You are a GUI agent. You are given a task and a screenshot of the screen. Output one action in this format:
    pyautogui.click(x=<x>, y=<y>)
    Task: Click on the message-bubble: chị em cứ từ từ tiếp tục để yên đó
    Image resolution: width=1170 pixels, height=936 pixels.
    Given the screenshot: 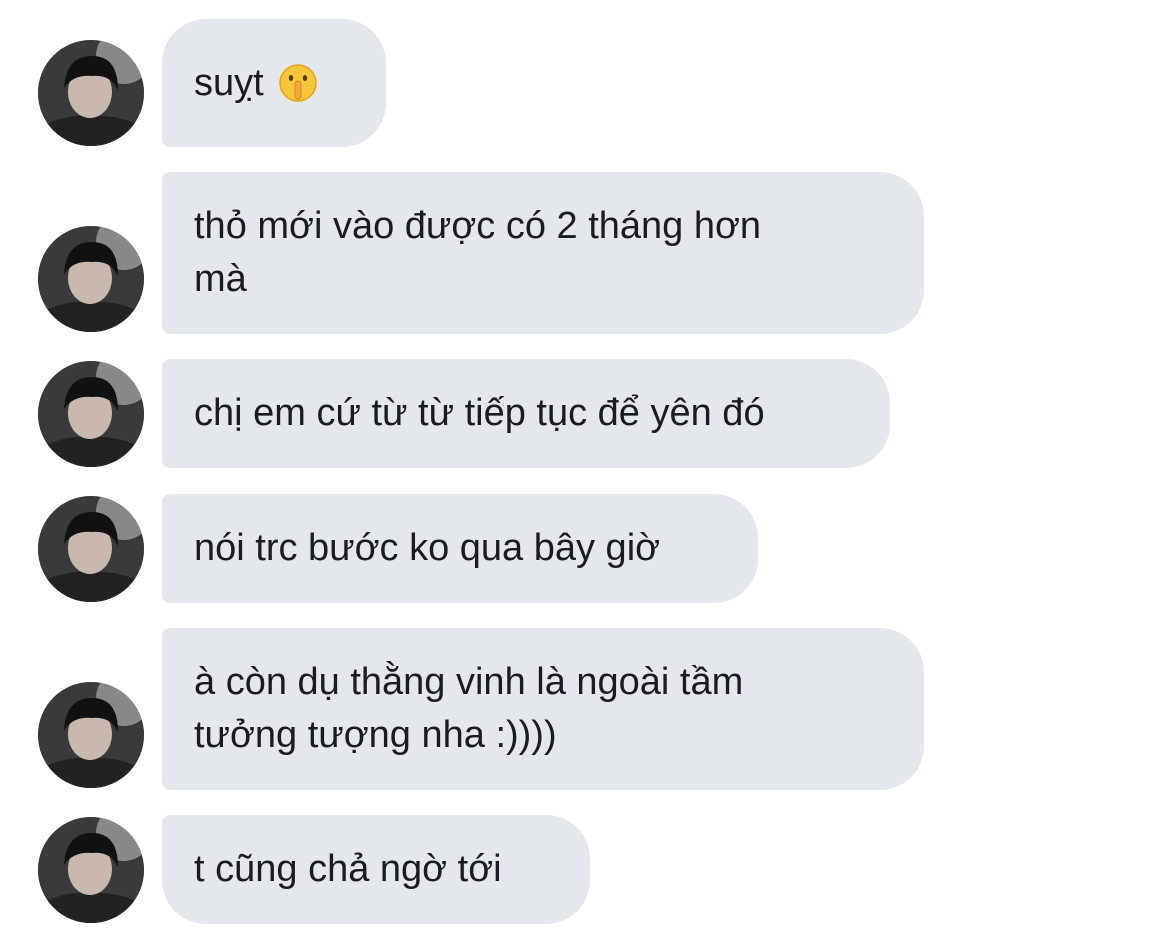 What is the action you would take?
    pyautogui.click(x=526, y=413)
    